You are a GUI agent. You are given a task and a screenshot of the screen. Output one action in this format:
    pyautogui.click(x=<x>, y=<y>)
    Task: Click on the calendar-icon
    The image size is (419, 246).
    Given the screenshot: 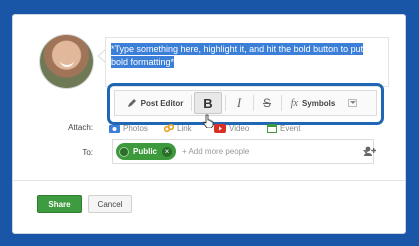 What is the action you would take?
    pyautogui.click(x=272, y=128)
    